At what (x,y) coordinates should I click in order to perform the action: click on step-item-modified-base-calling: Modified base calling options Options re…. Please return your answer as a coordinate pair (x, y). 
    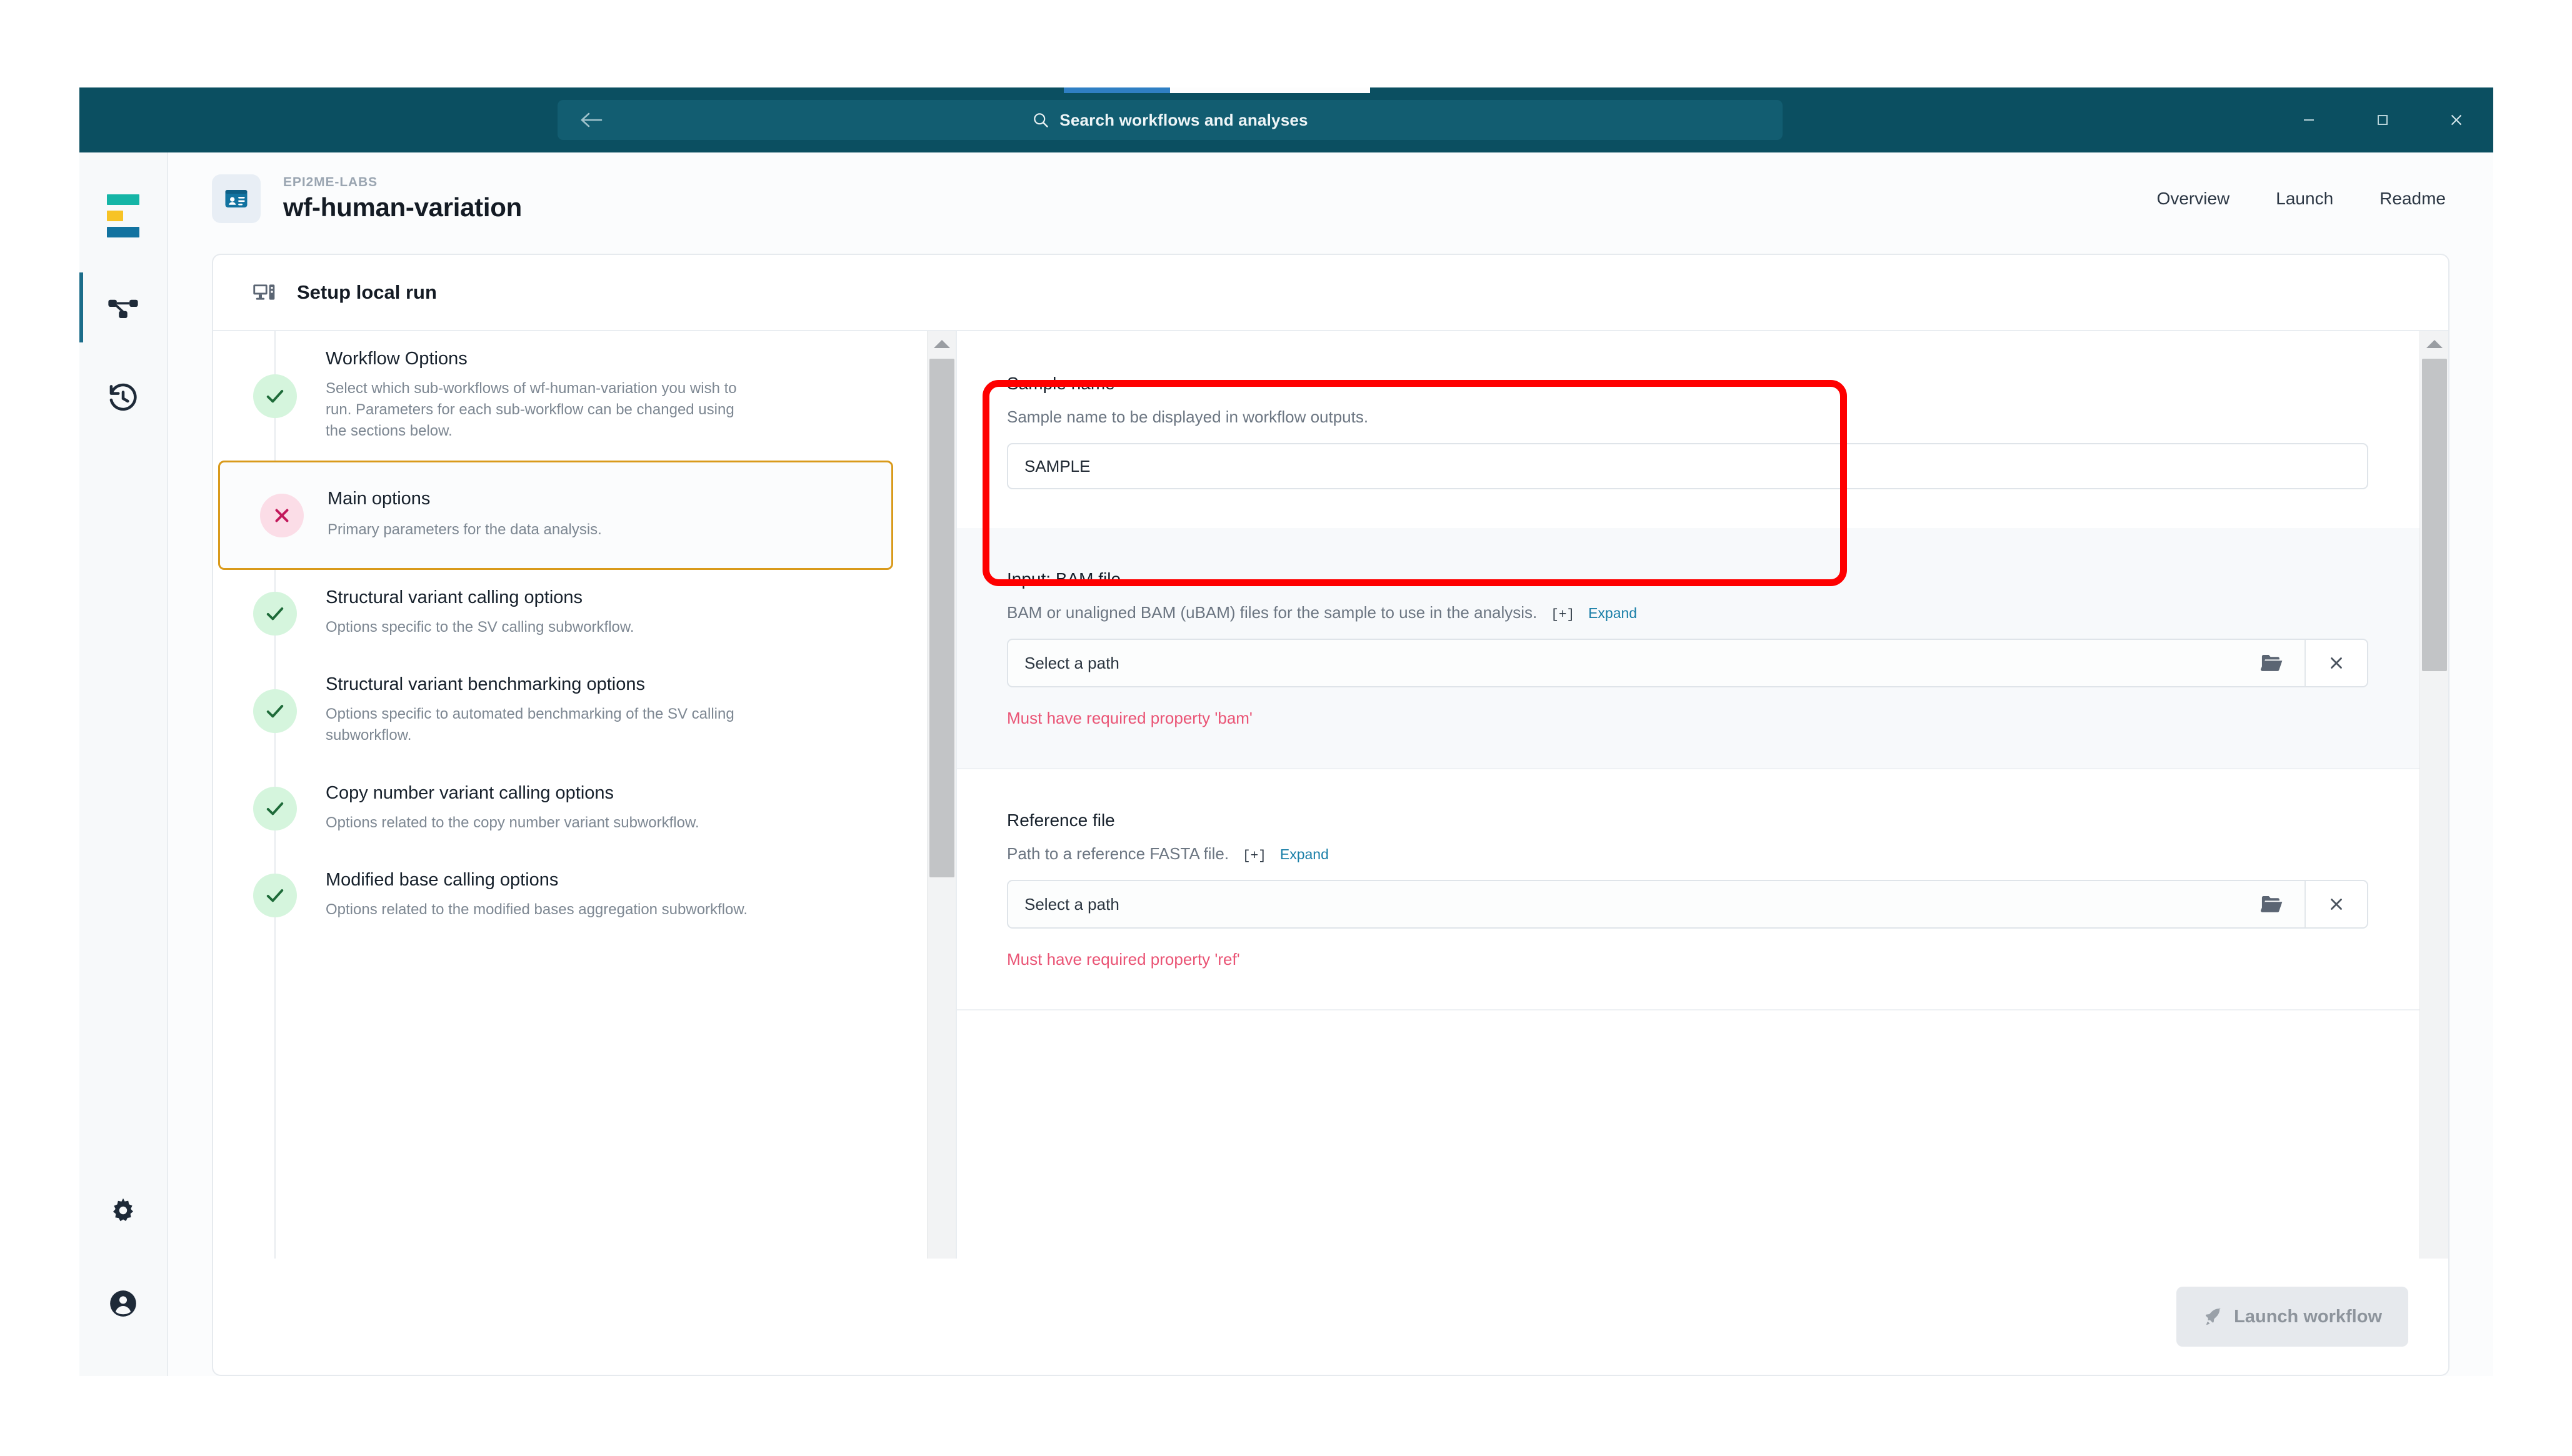
    Looking at the image, I should click on (570, 895).